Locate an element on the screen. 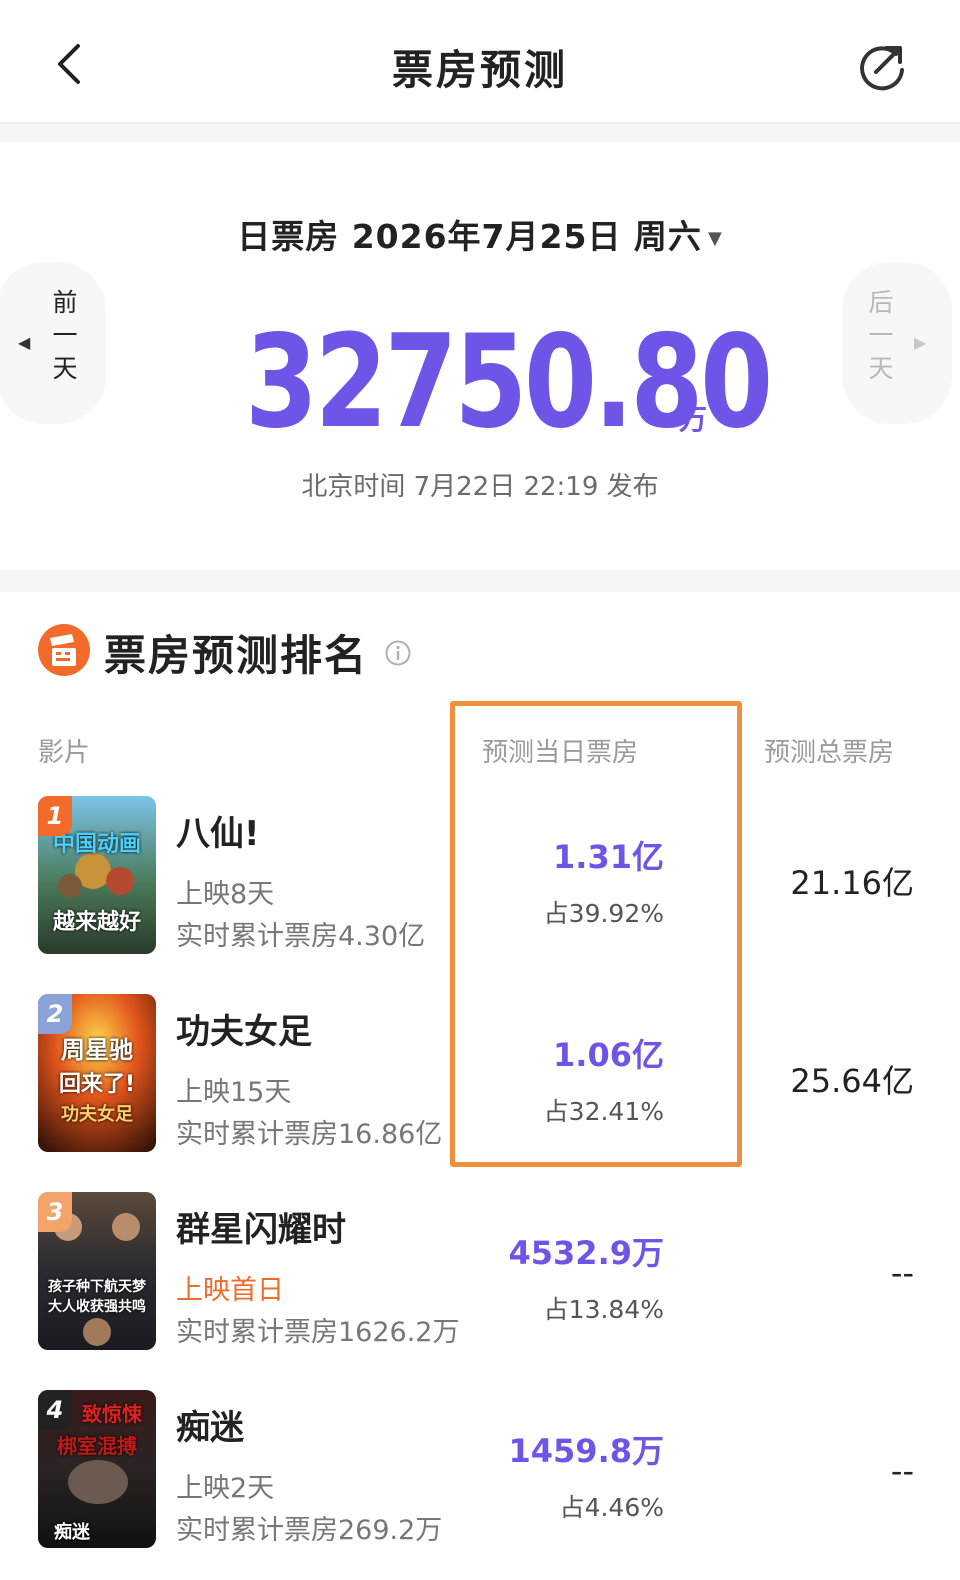 The image size is (960, 1580). column-header-film: 影片 is located at coordinates (64, 753).